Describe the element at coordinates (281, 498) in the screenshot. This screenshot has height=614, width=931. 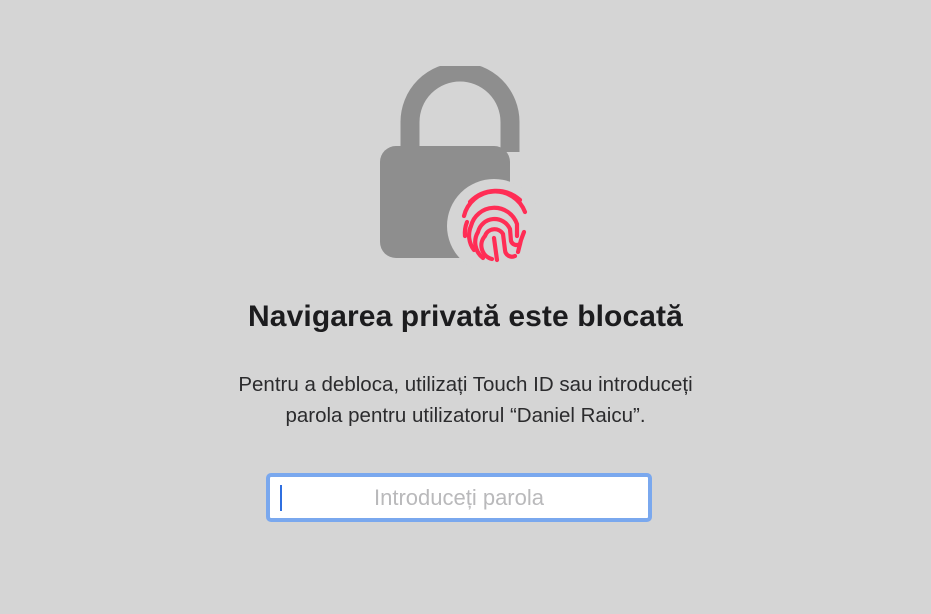
I see `text-caret` at that location.